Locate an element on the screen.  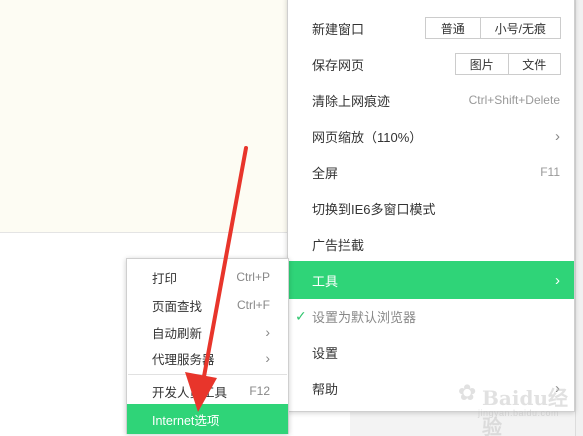
print-shortcut: Ctrl+P is located at coordinates (253, 277).